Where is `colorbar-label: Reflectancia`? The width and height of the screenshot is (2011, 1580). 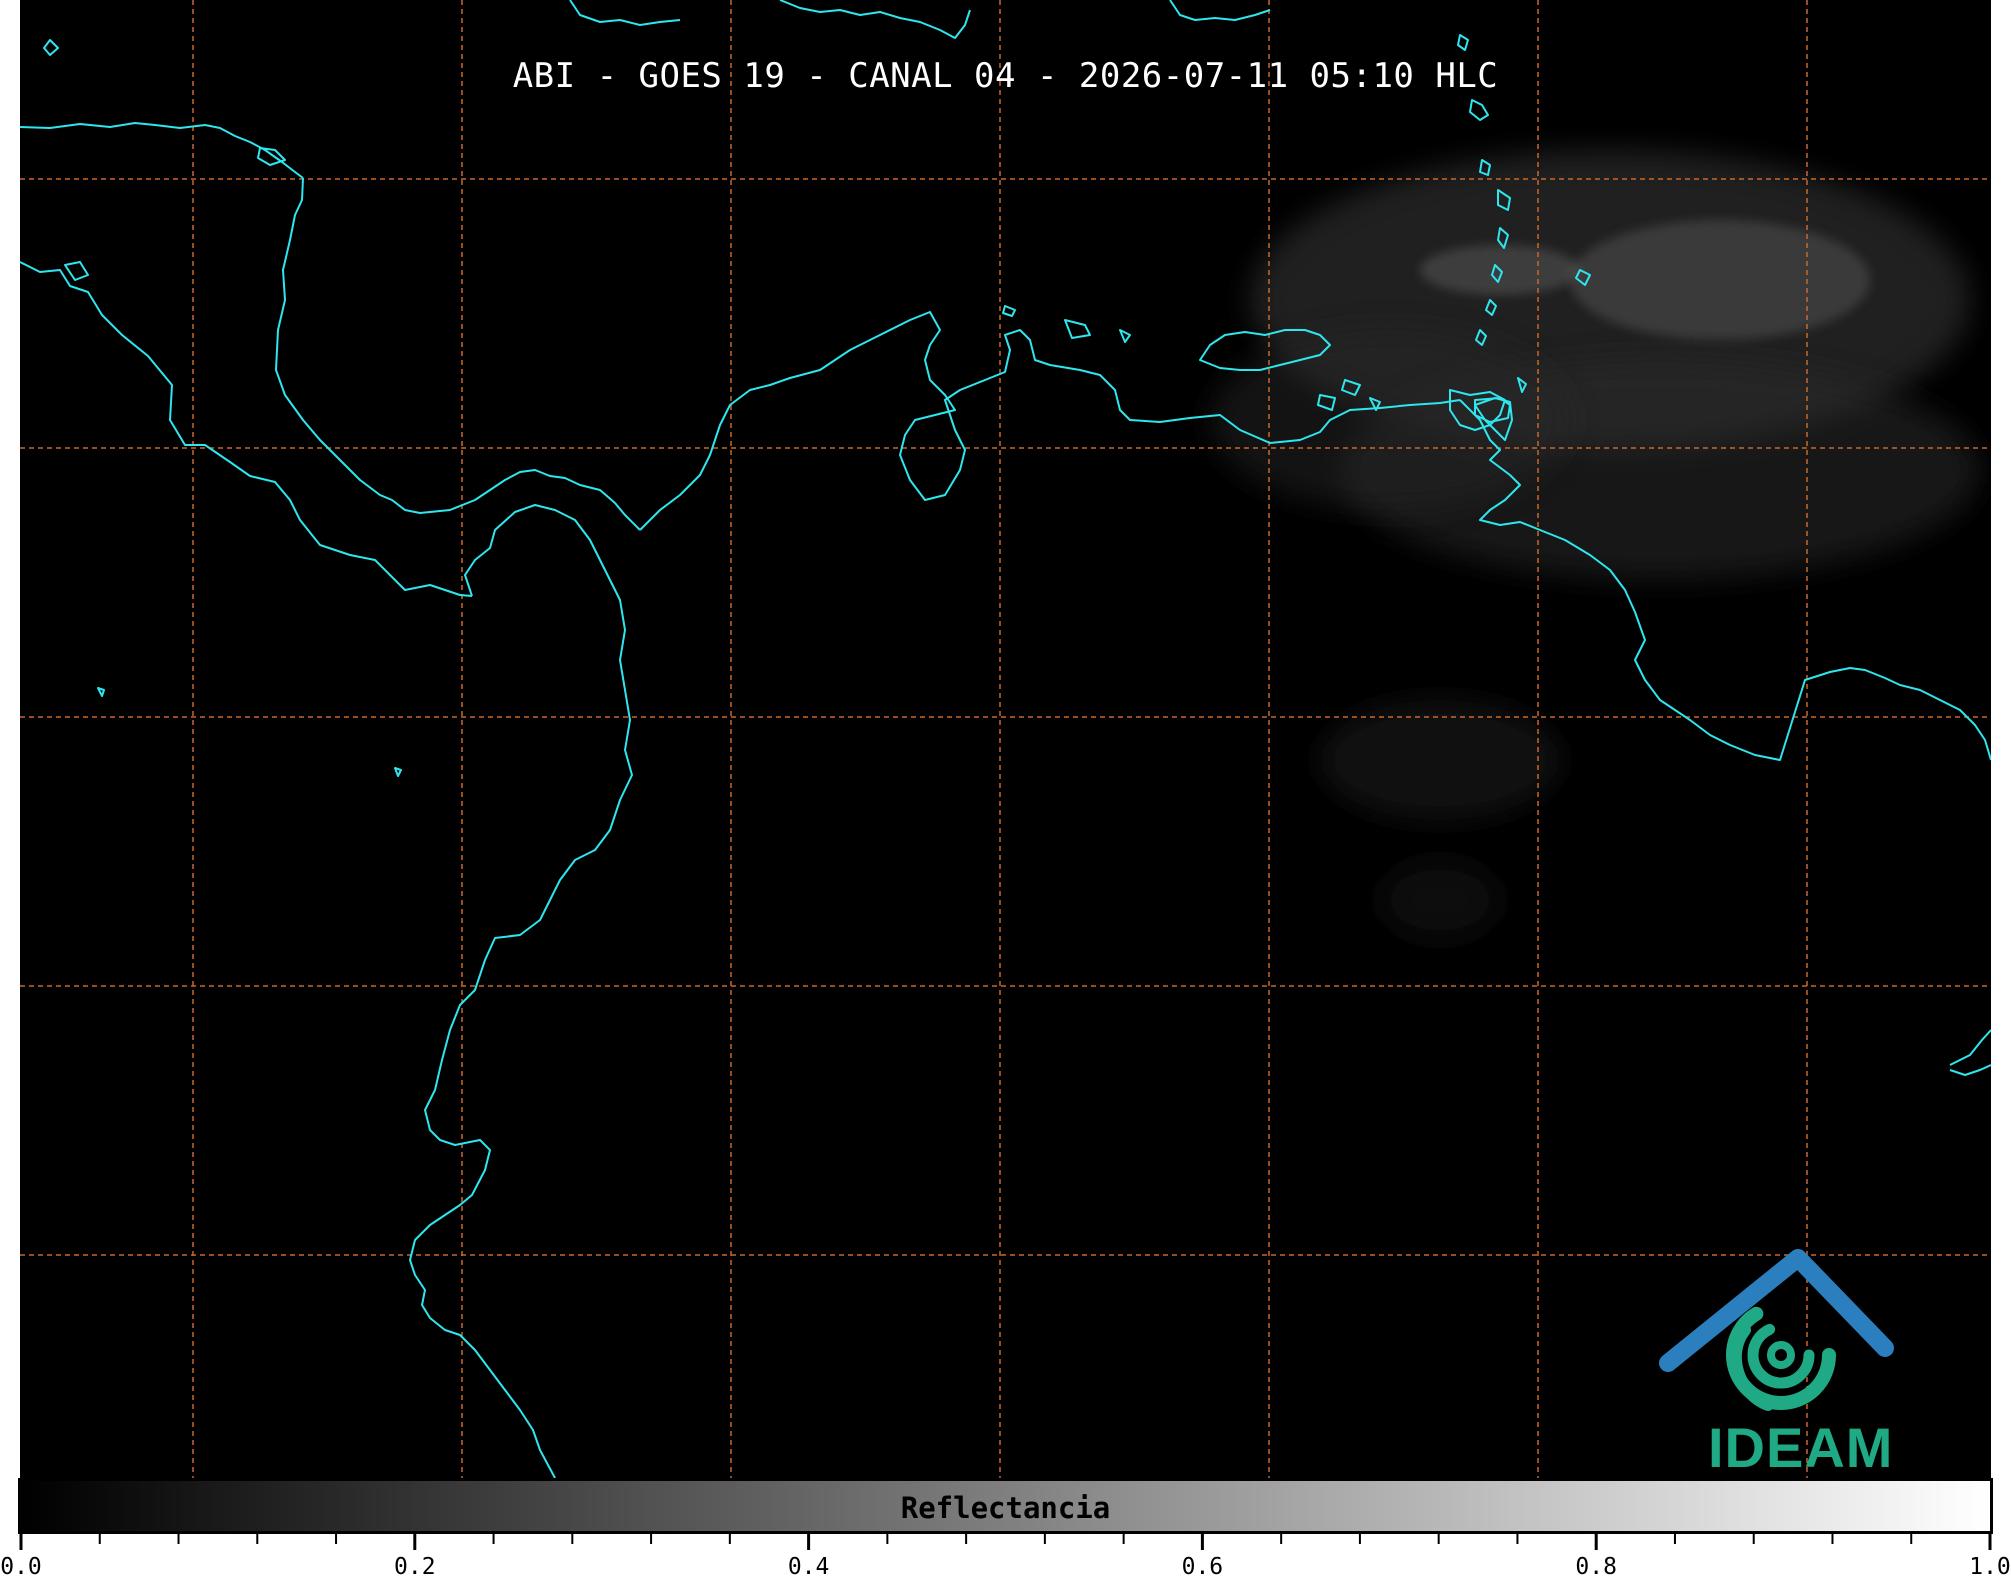 colorbar-label: Reflectancia is located at coordinates (1005, 1508).